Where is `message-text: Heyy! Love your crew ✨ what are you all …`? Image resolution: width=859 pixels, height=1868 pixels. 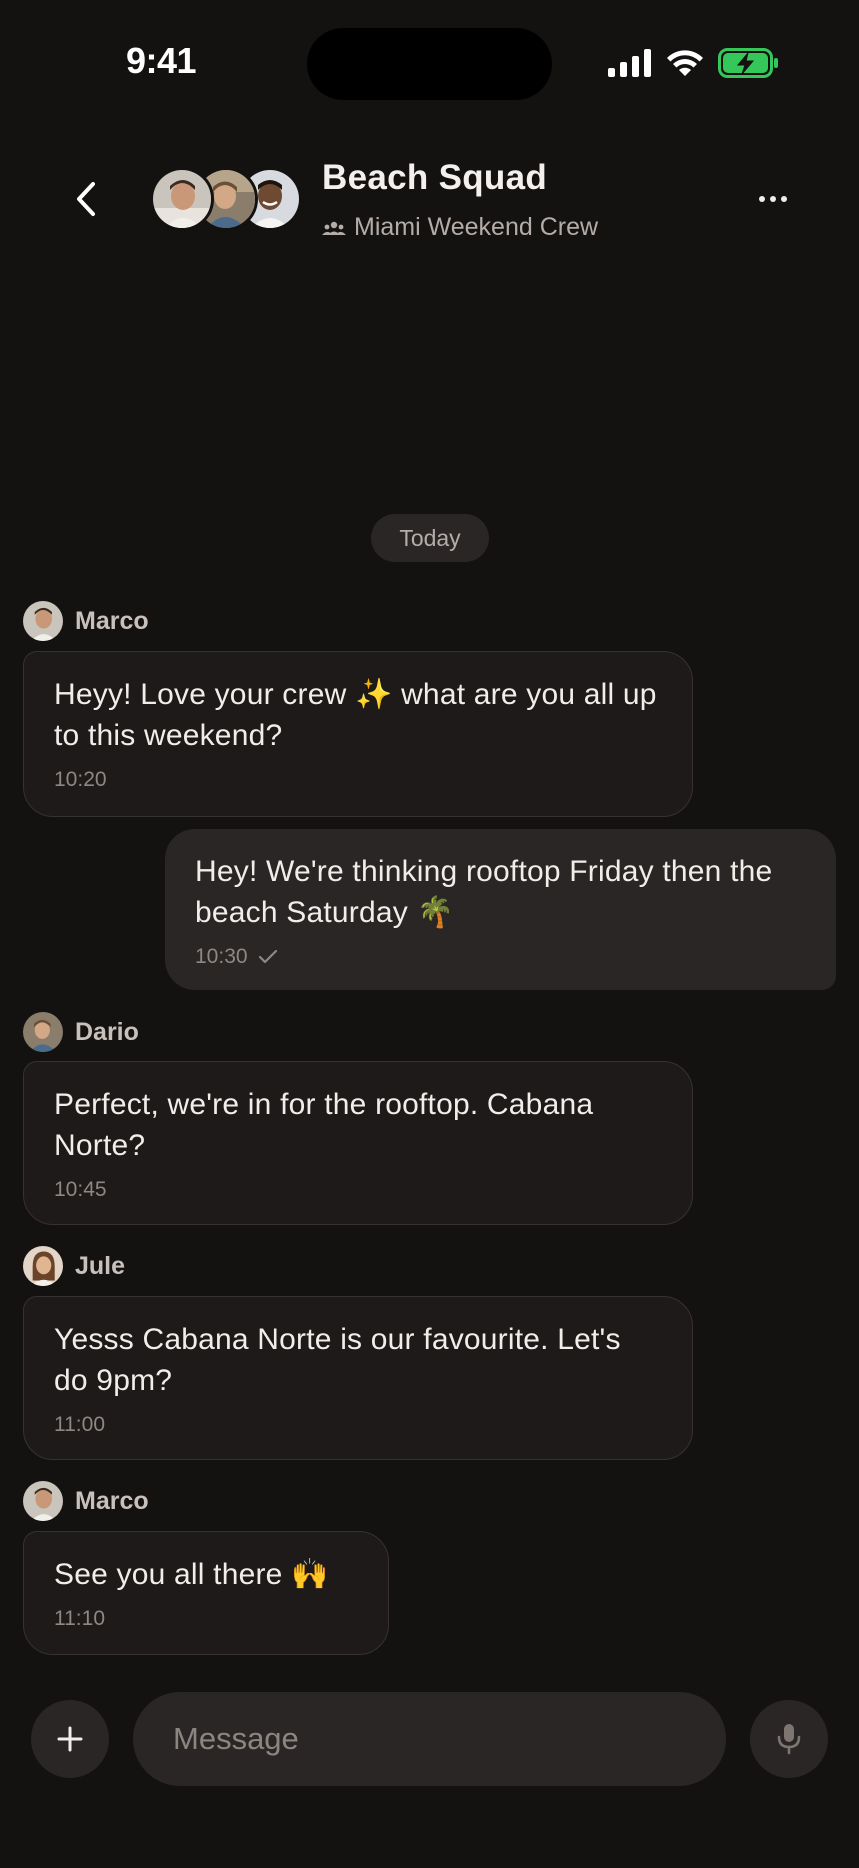 message-text: Heyy! Love your crew ✨ what are you all … is located at coordinates (355, 715).